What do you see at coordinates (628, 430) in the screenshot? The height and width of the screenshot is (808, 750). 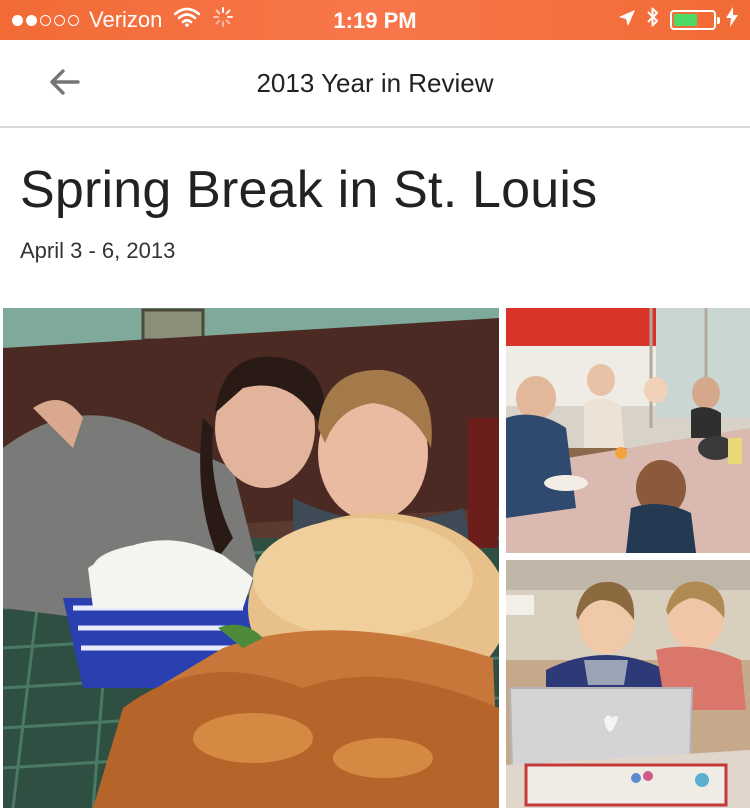 I see `photo-family-breakfast` at bounding box center [628, 430].